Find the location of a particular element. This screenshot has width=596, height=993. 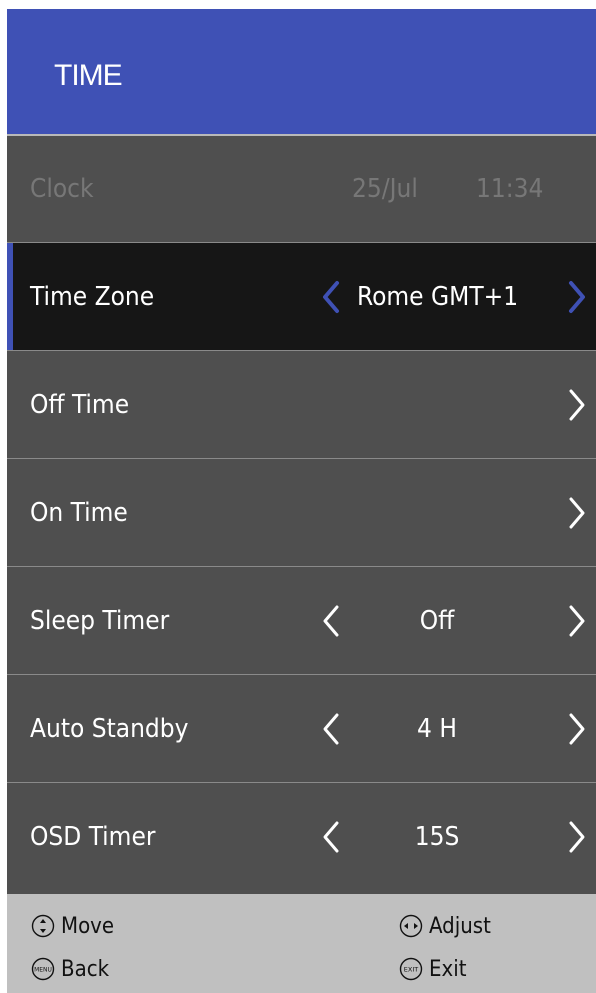

menu-item-auto-standby: Auto Standby 4 H is located at coordinates (301, 728).